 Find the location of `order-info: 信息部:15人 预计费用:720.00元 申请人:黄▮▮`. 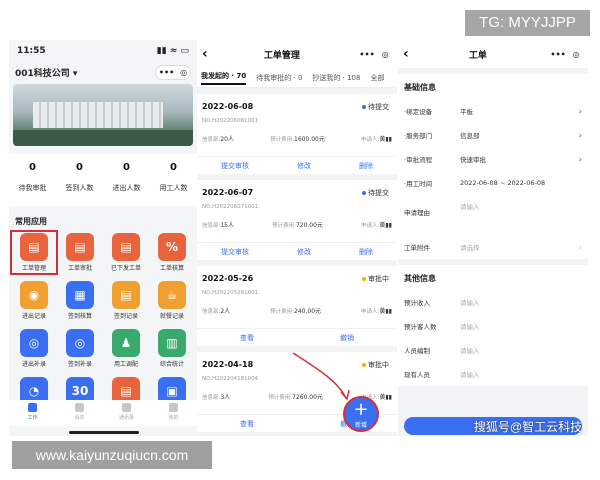

order-info: 信息部:15人 预计费用:720.00元 申请人:黄▮▮ is located at coordinates (297, 224).